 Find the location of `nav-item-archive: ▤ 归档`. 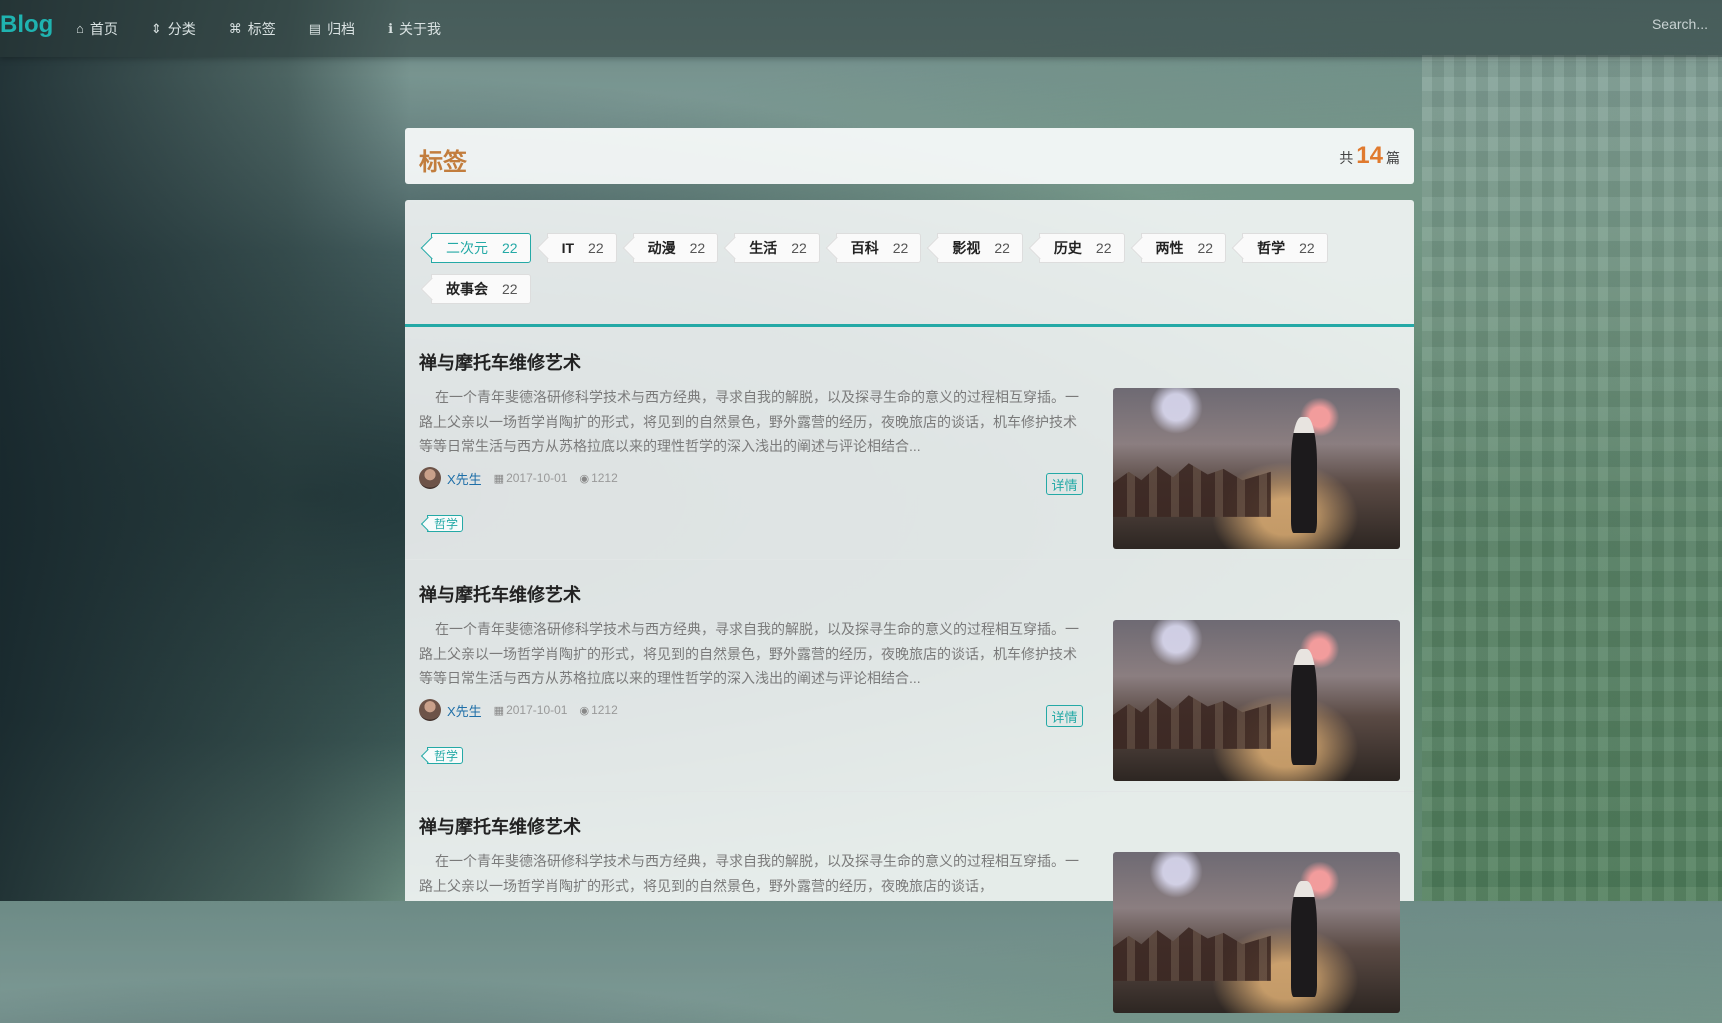

nav-item-archive: ▤ 归档 is located at coordinates (332, 29).